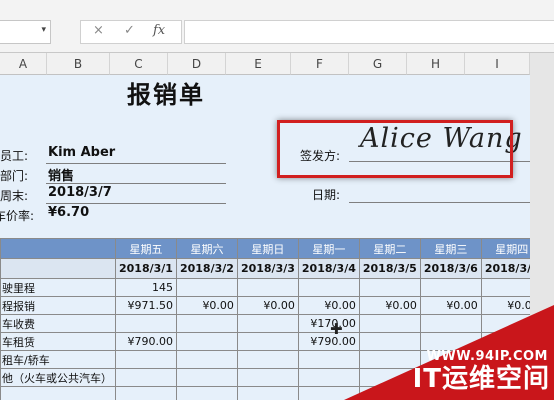 The image size is (554, 400). I want to click on date-header: 2018/3/3, so click(267, 268).